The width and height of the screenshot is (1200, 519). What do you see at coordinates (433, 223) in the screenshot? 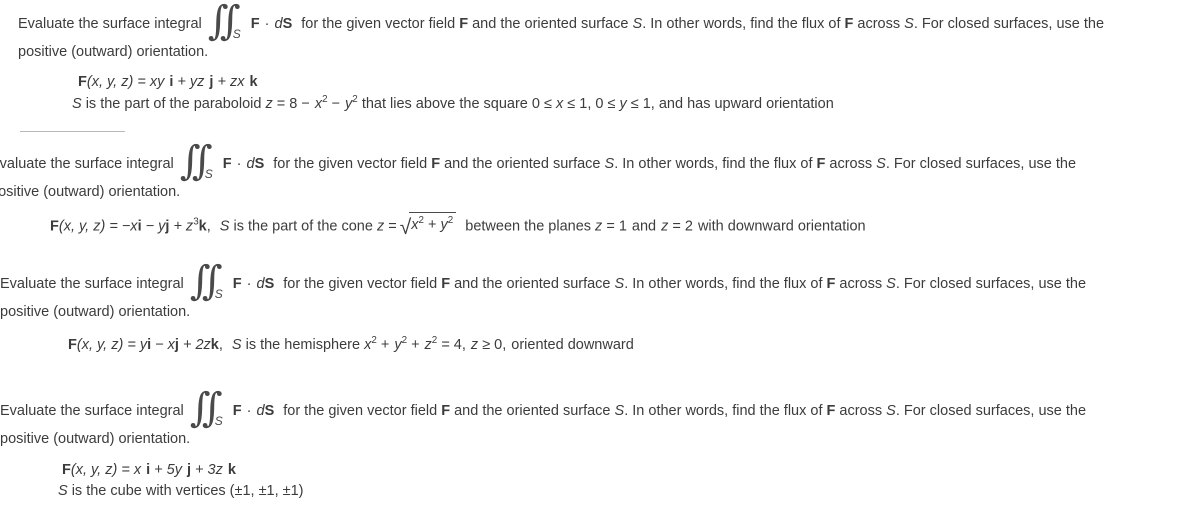
I see `radicand: x2 + y2` at bounding box center [433, 223].